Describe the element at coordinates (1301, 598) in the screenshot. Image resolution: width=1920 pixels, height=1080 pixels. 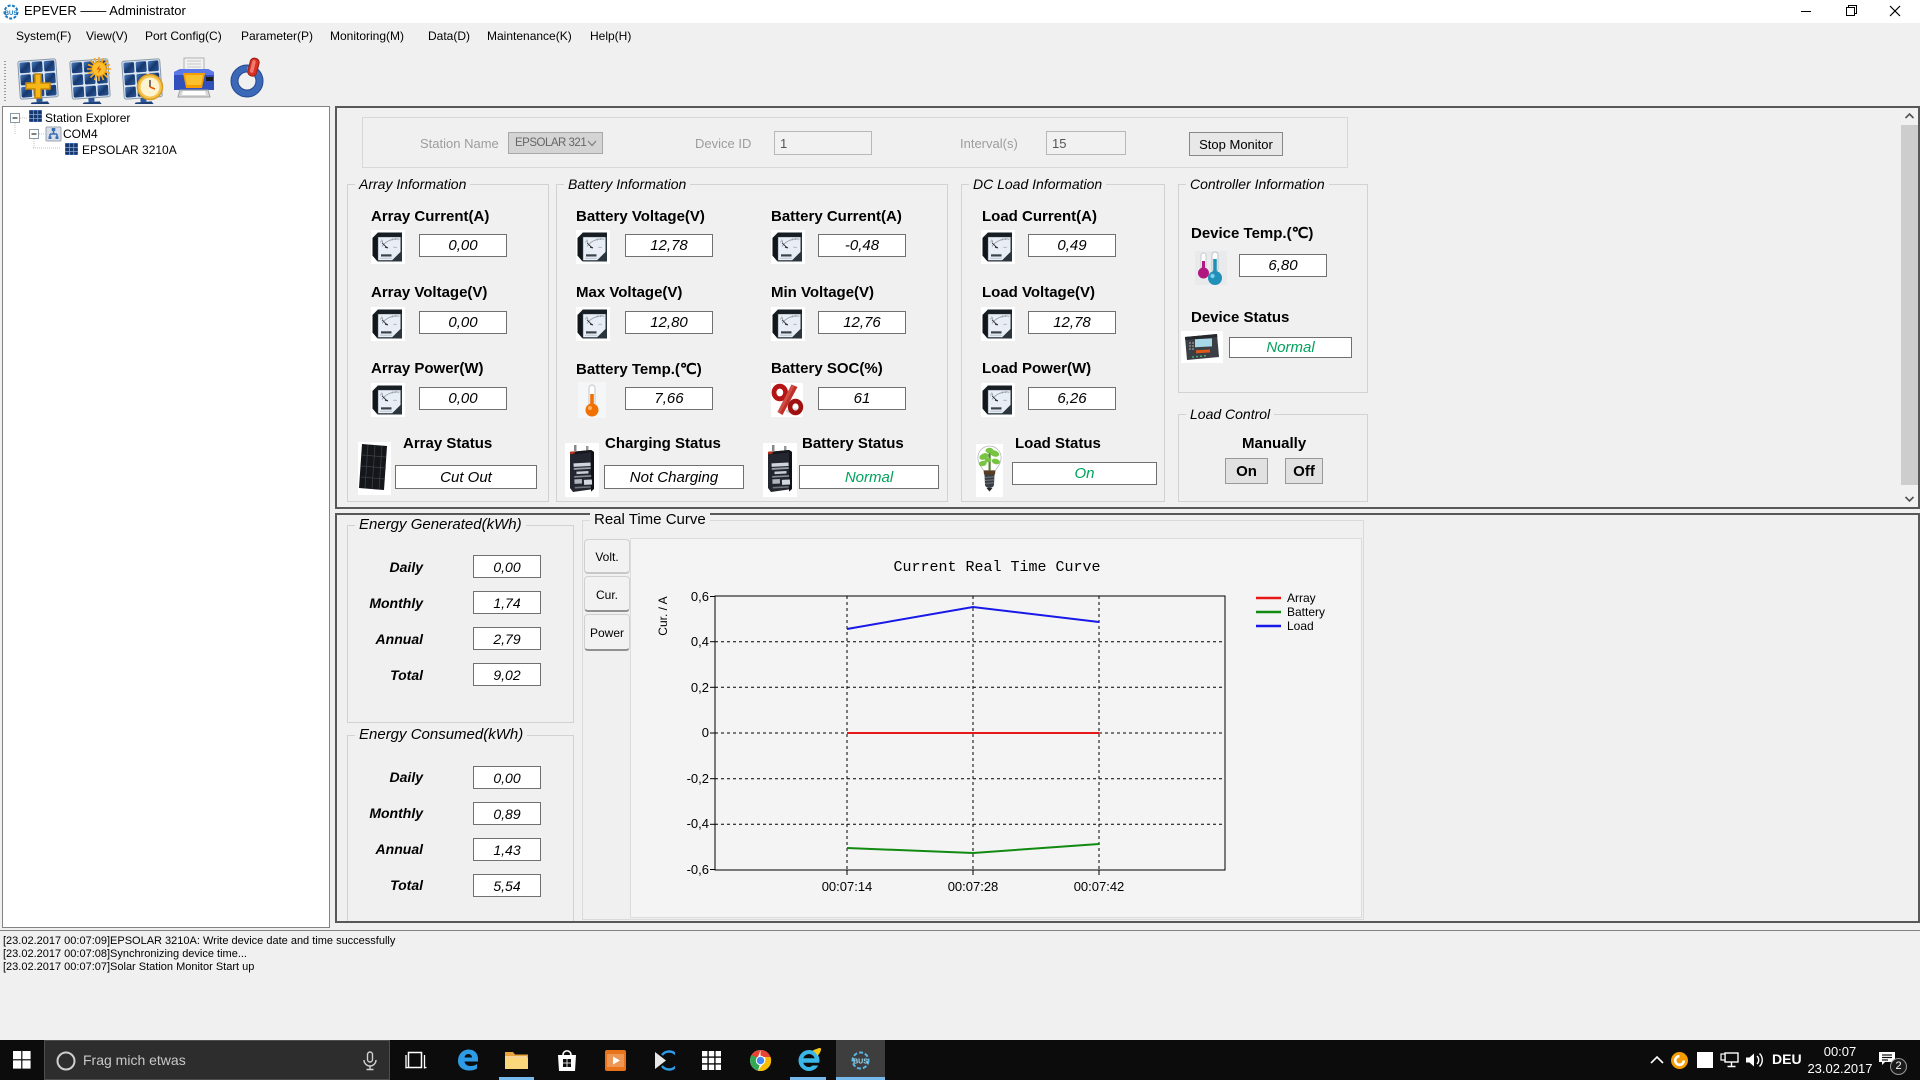
I see `svg-text: Array` at that location.